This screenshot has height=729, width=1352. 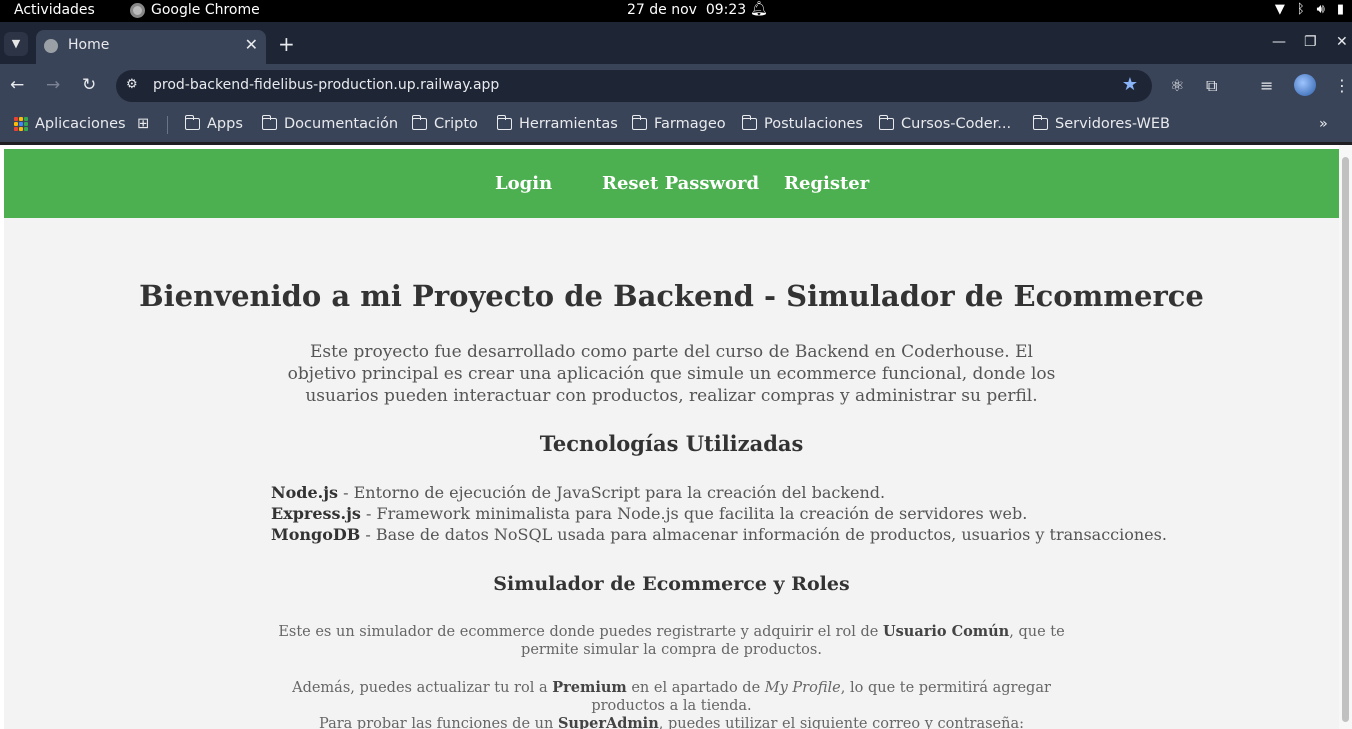 I want to click on globe-icon, so click(x=51, y=46).